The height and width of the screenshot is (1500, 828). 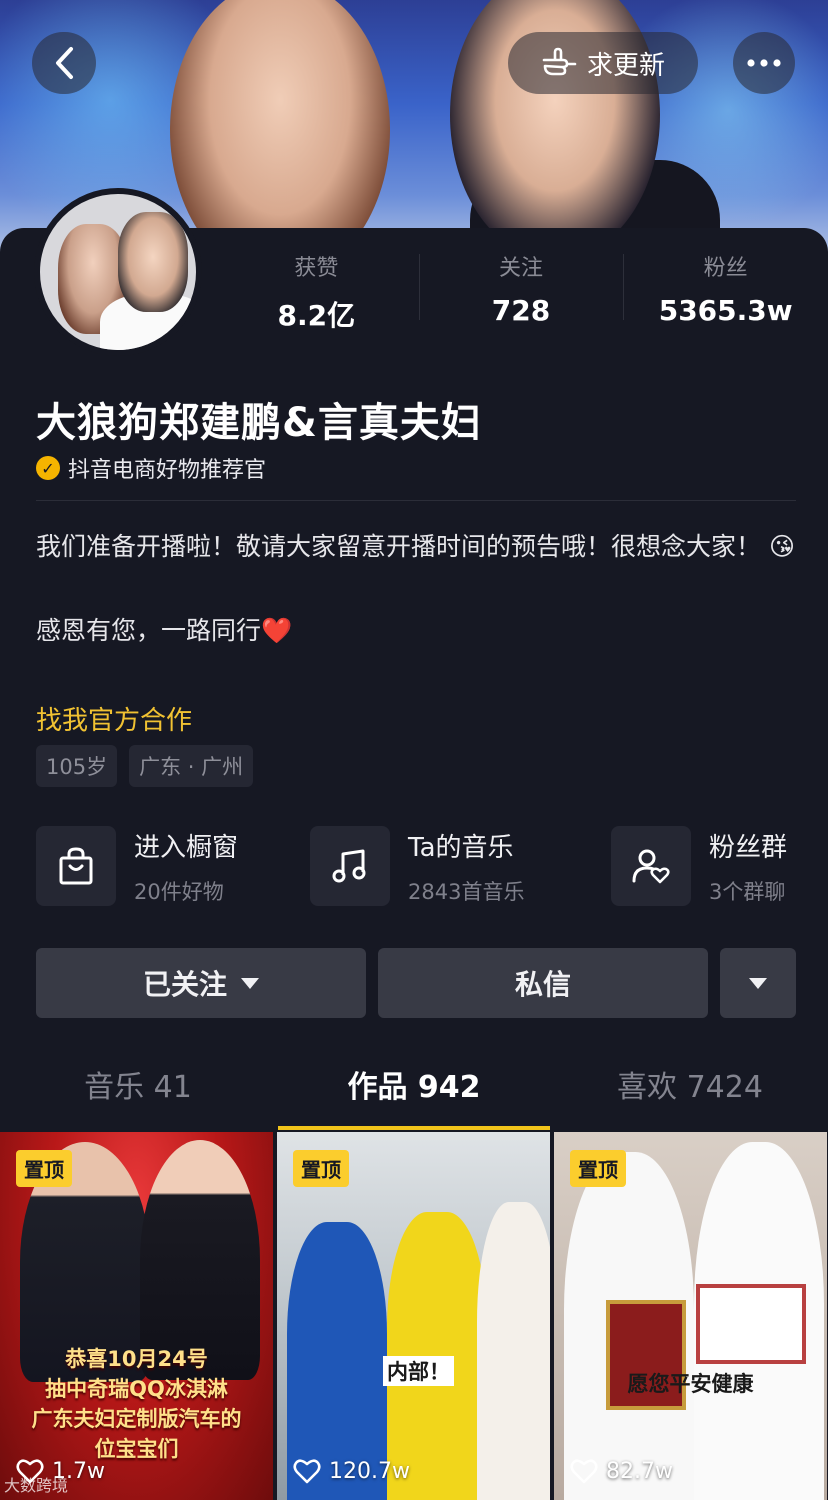 What do you see at coordinates (136, 1404) in the screenshot?
I see `video-caption: 恭喜10月24号 抽中奇瑞QQ冰淇淋 广东夫妇定制版汽车的 位宝宝们` at bounding box center [136, 1404].